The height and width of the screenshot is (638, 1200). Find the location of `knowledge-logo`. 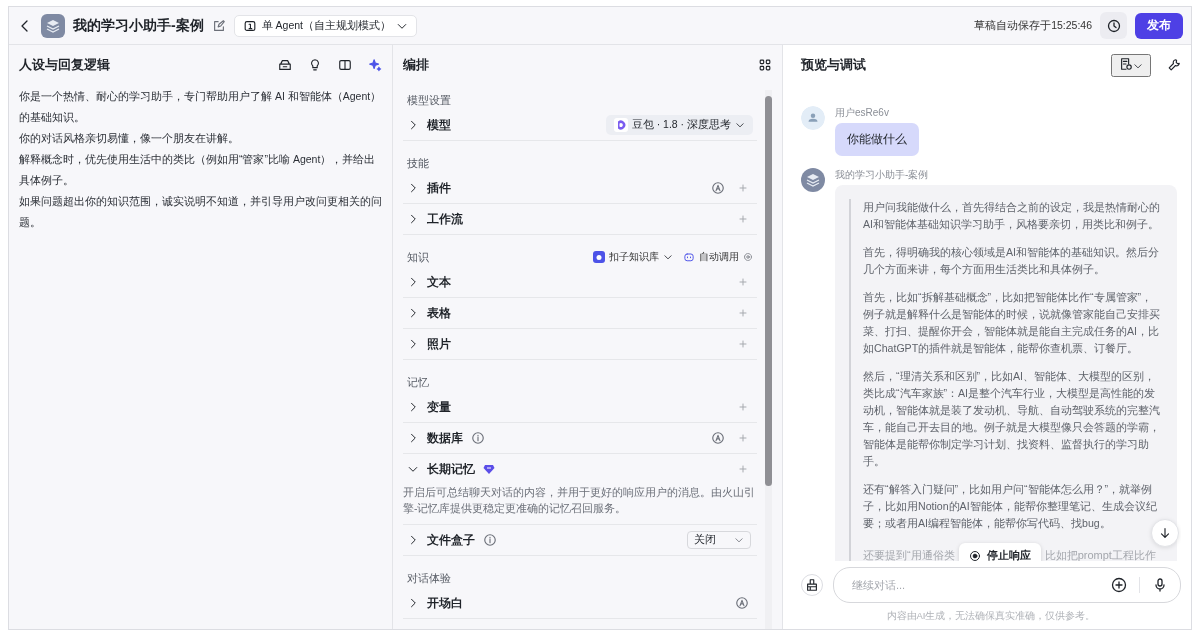

knowledge-logo is located at coordinates (599, 257).